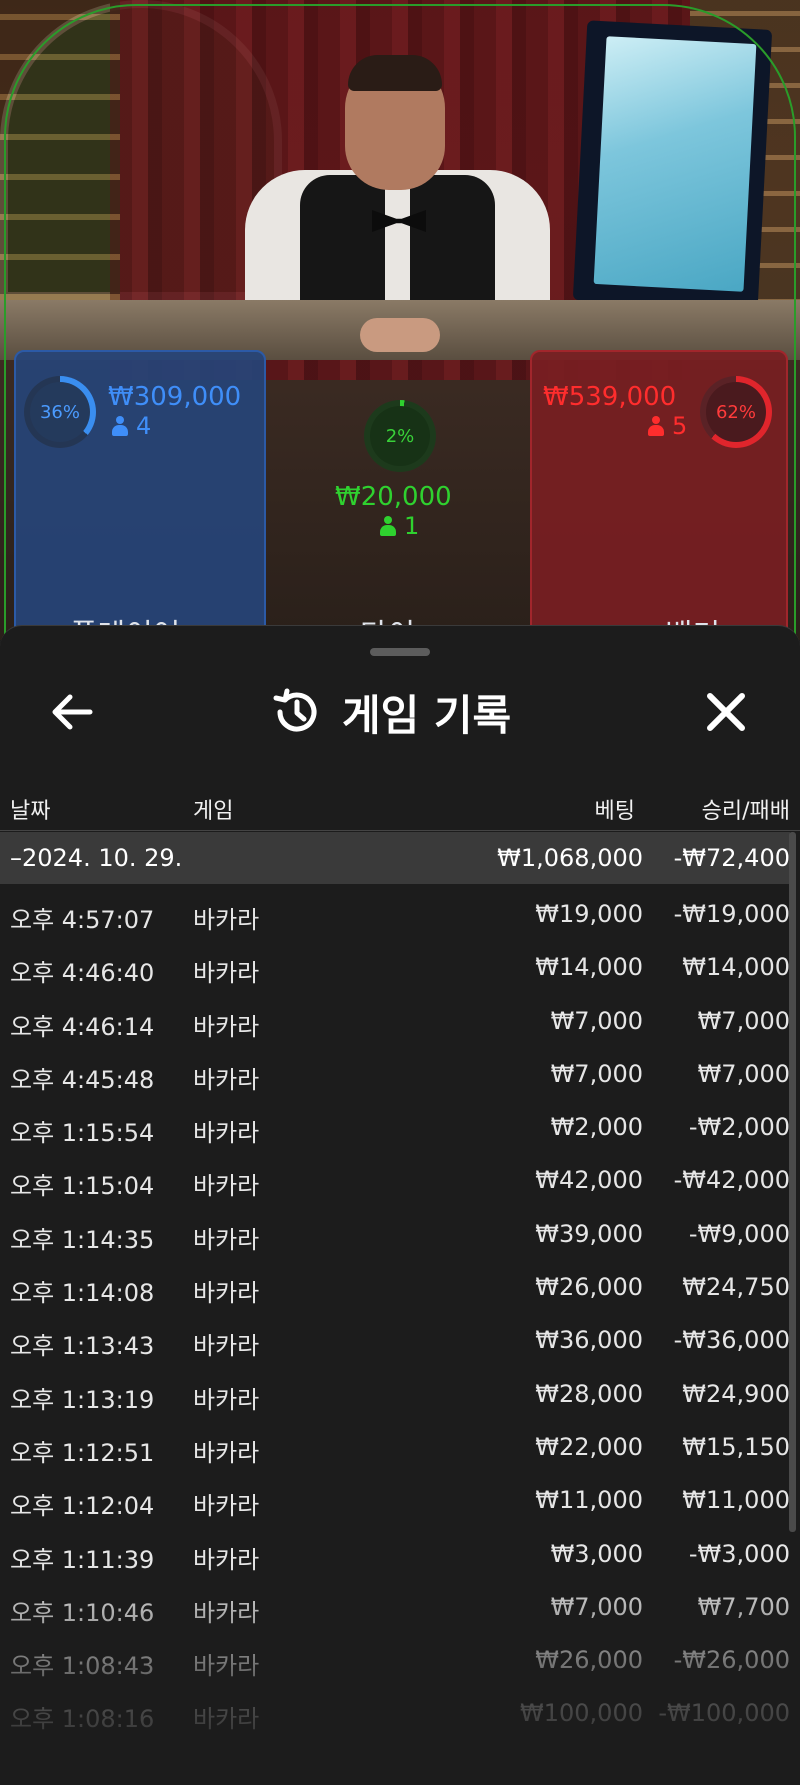  I want to click on row-result: -₩2,000, so click(739, 1127).